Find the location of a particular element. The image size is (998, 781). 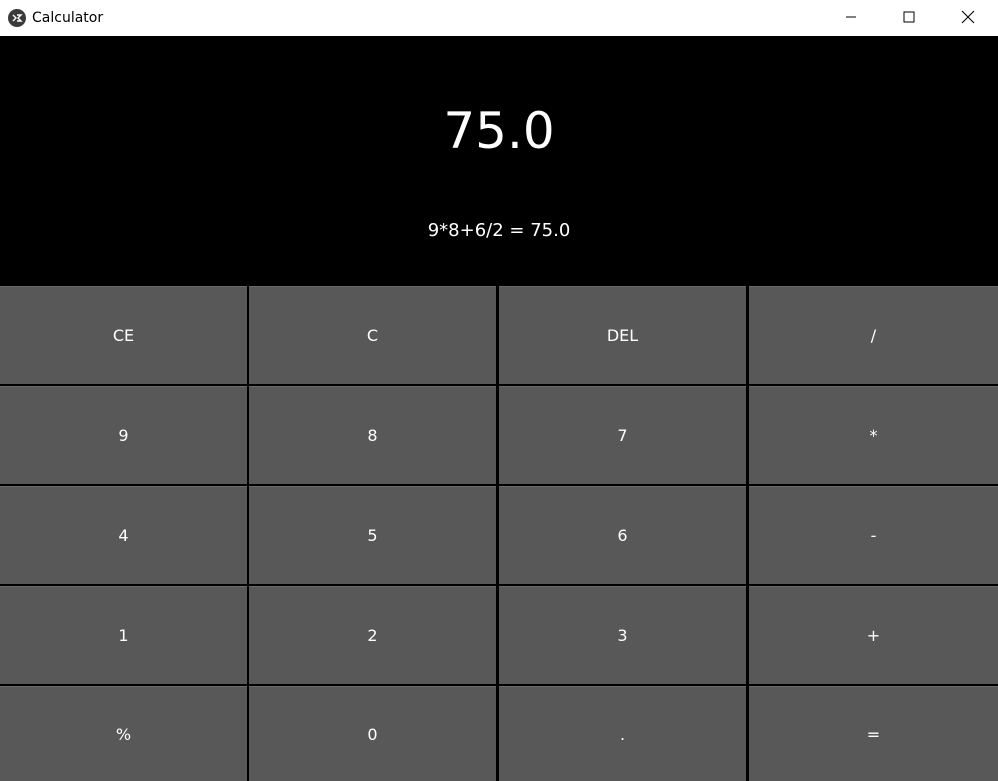

maximize-button is located at coordinates (909, 17).